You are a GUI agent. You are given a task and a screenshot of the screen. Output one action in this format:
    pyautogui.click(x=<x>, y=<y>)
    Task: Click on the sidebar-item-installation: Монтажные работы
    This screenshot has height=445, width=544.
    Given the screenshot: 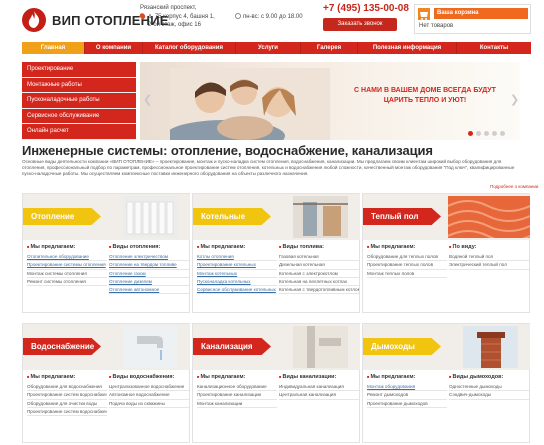 What is the action you would take?
    pyautogui.click(x=79, y=85)
    